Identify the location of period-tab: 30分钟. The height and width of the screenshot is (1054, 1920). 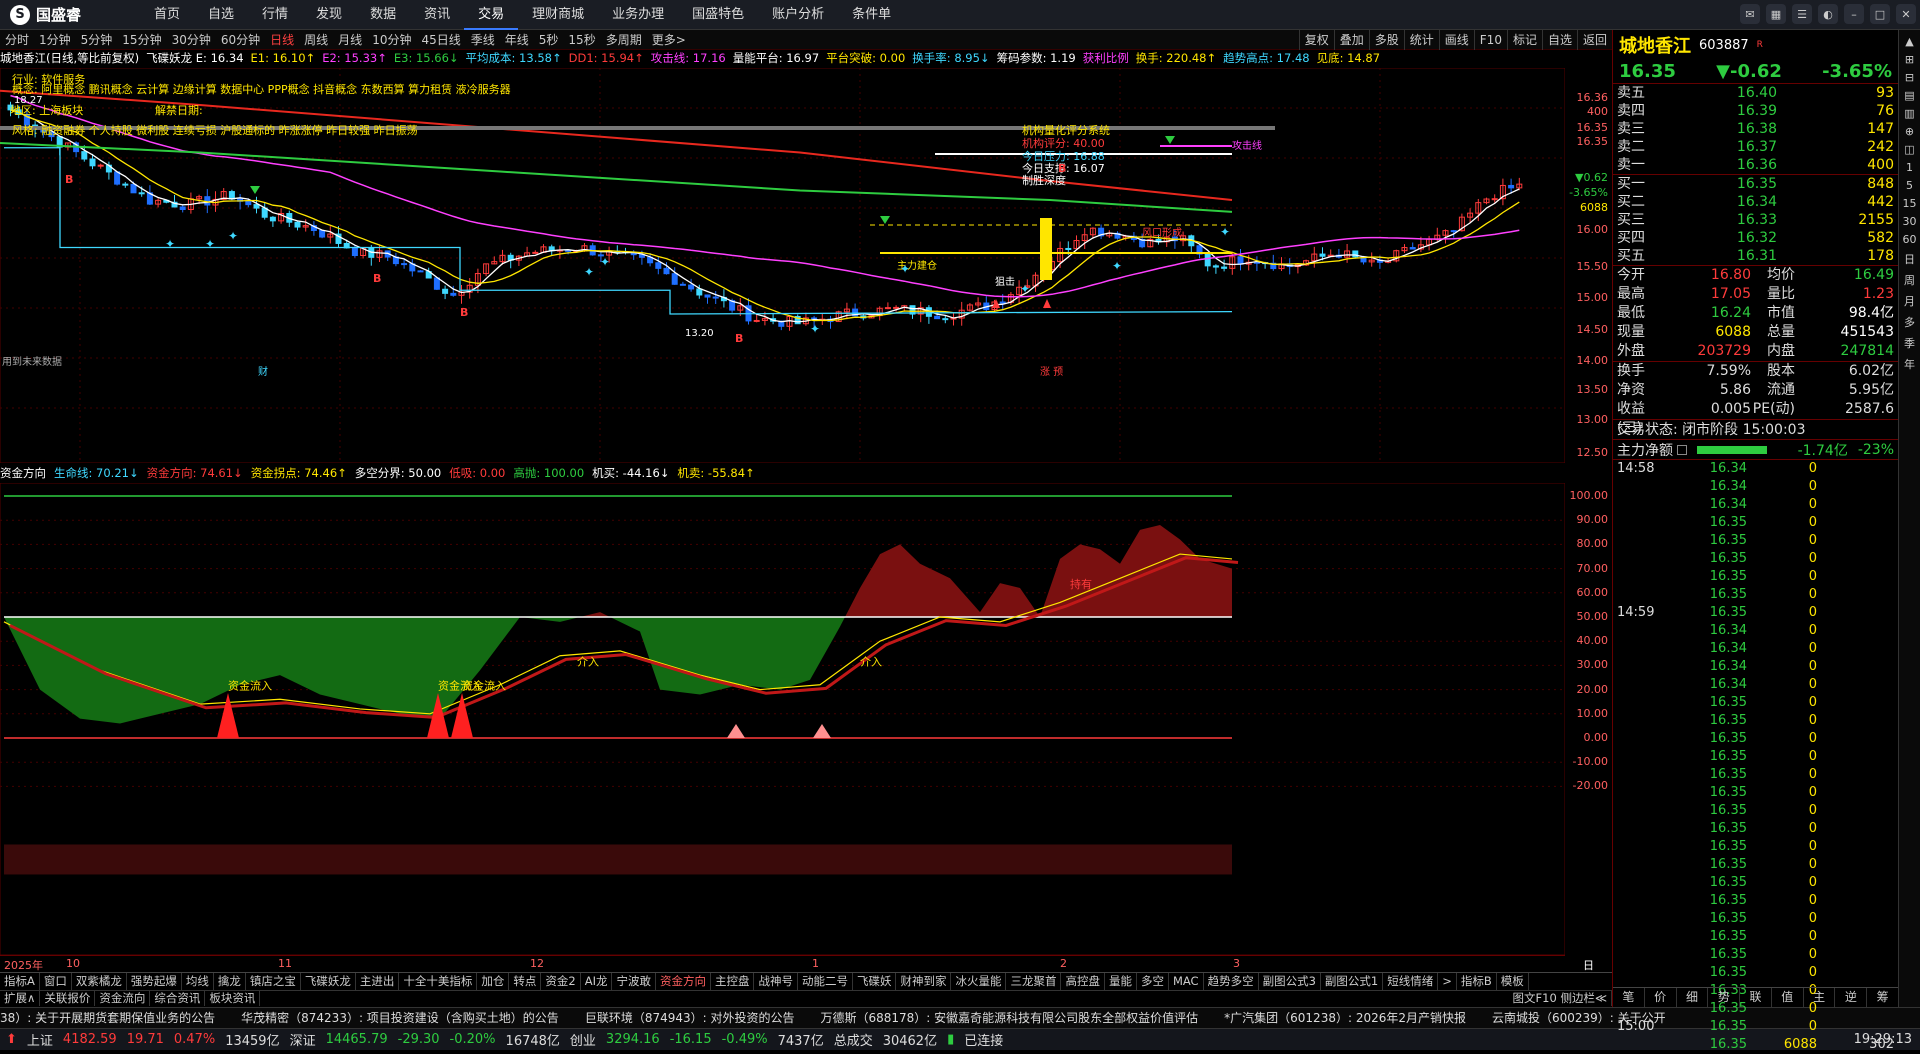
(191, 39).